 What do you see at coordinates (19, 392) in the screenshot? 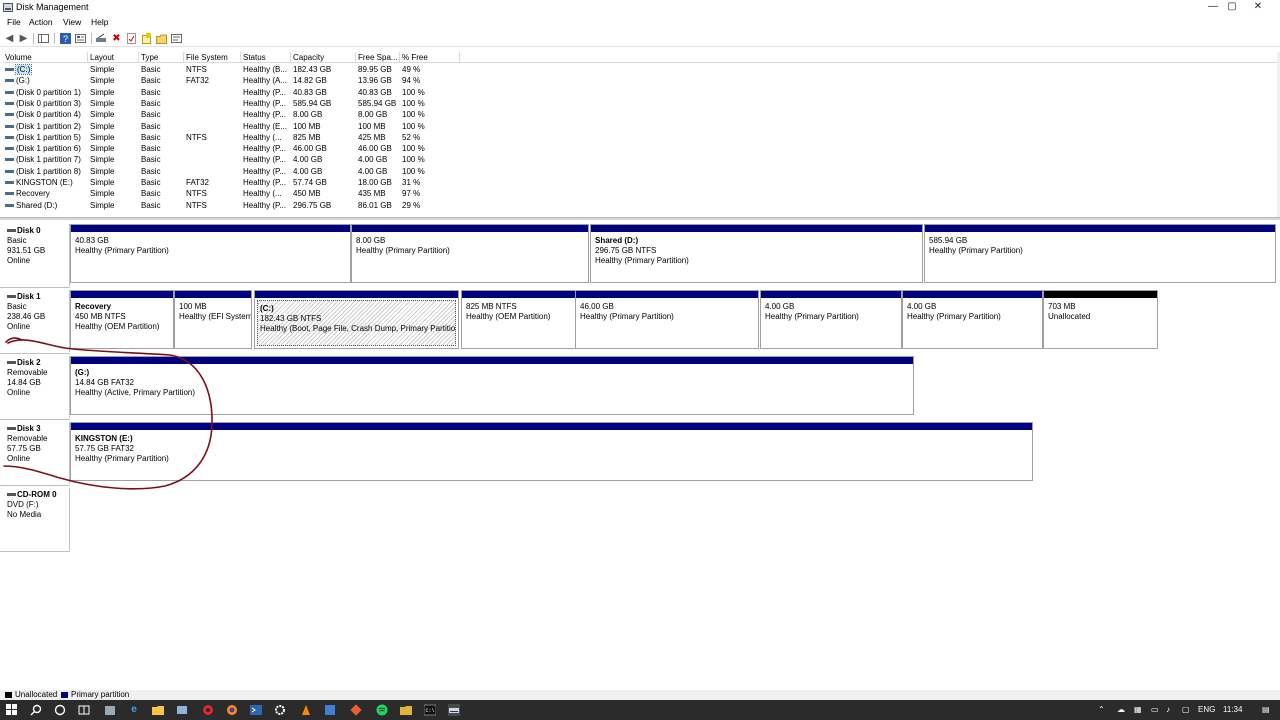
I see `disk-state: Online` at bounding box center [19, 392].